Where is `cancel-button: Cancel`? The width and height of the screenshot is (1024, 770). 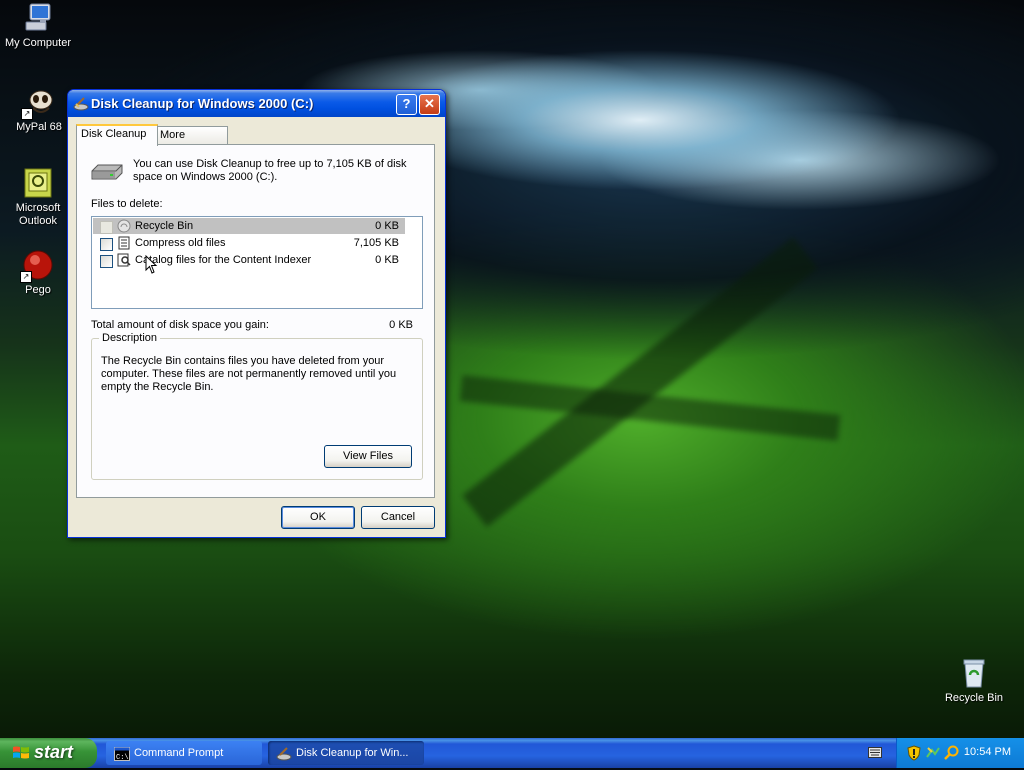 cancel-button: Cancel is located at coordinates (398, 517).